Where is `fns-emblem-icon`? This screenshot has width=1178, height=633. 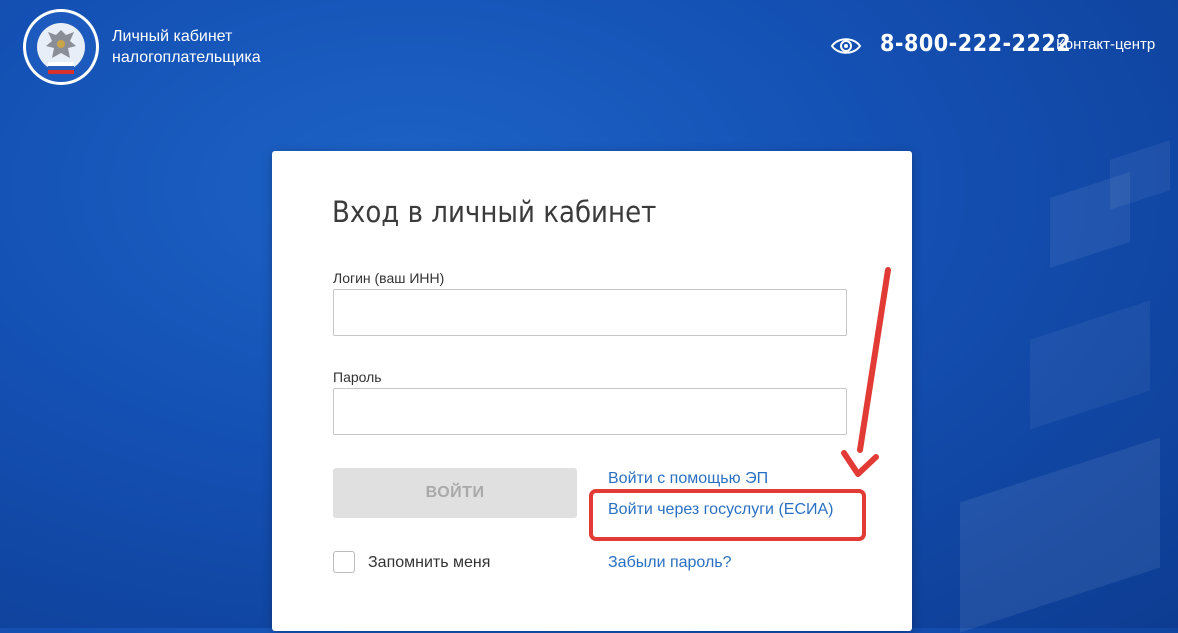
fns-emblem-icon is located at coordinates (61, 47).